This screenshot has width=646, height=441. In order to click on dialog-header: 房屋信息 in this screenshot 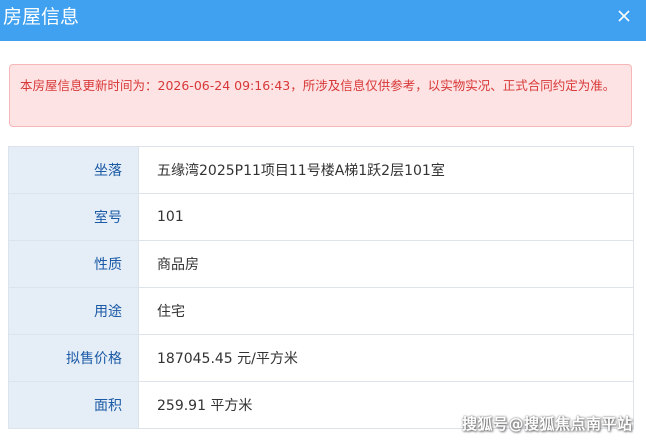, I will do `click(323, 20)`.